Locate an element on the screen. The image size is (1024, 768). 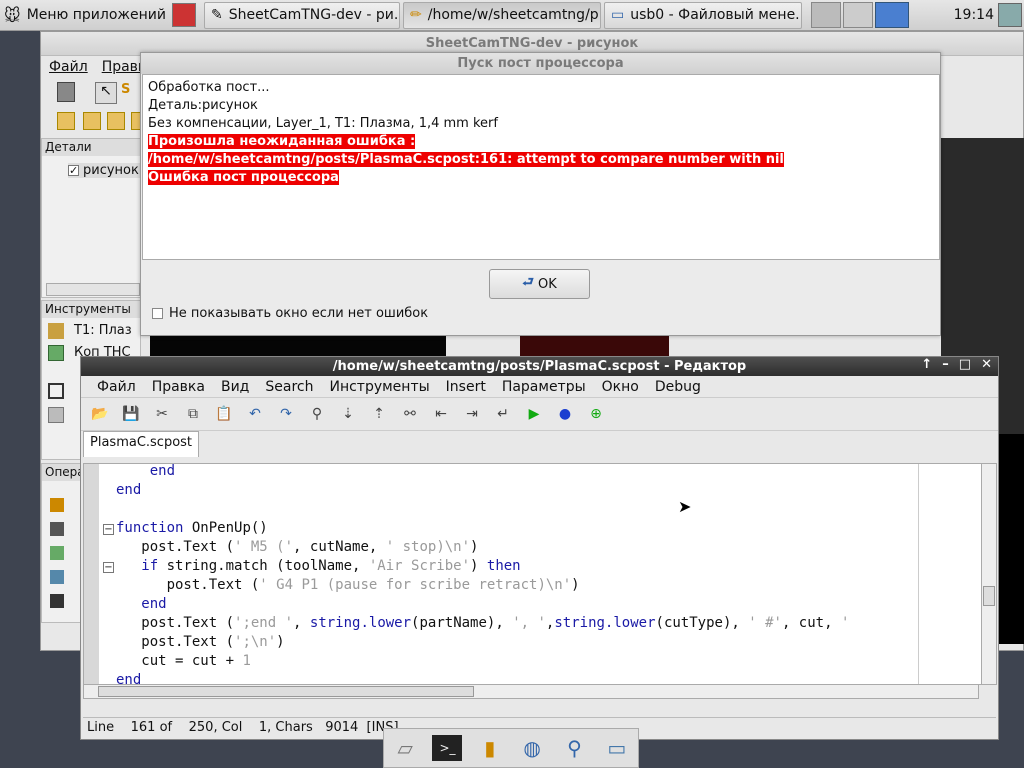
cut-icon: ✂ is located at coordinates (162, 414).